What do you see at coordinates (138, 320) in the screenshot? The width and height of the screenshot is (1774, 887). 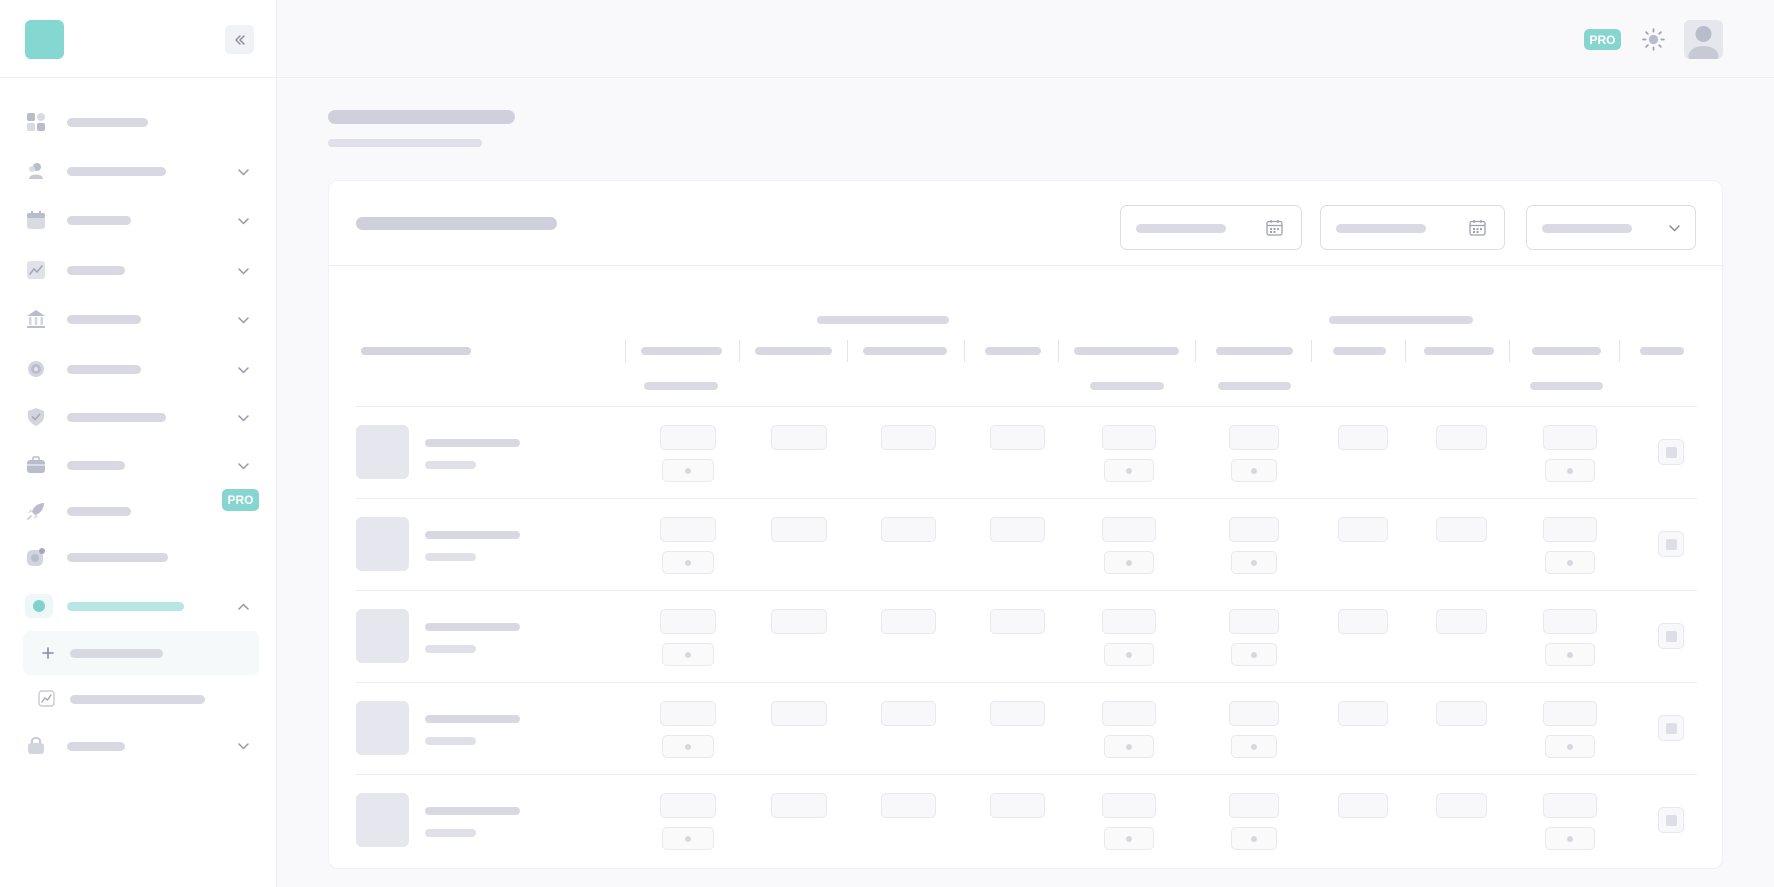 I see `sidebar-item-banking` at bounding box center [138, 320].